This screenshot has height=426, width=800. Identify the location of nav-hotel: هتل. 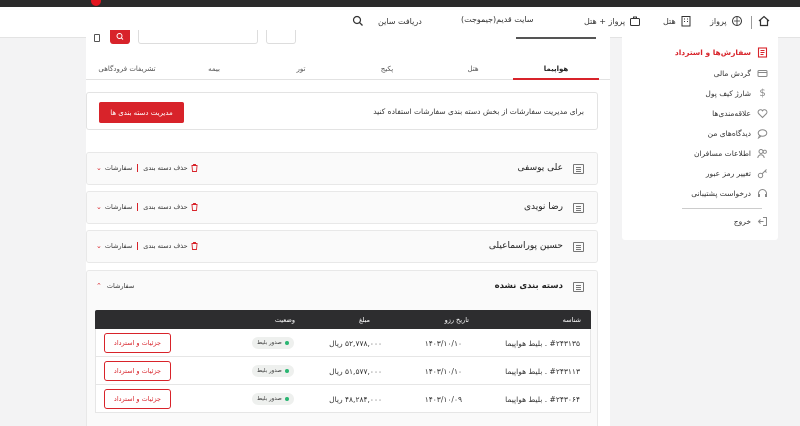
(677, 21).